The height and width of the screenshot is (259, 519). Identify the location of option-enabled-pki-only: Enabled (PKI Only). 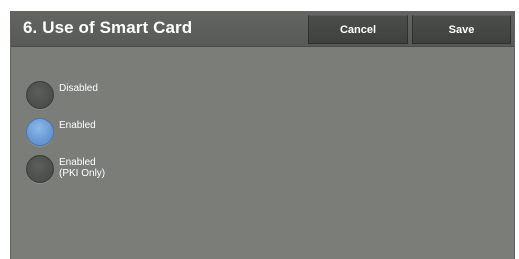
(126, 170).